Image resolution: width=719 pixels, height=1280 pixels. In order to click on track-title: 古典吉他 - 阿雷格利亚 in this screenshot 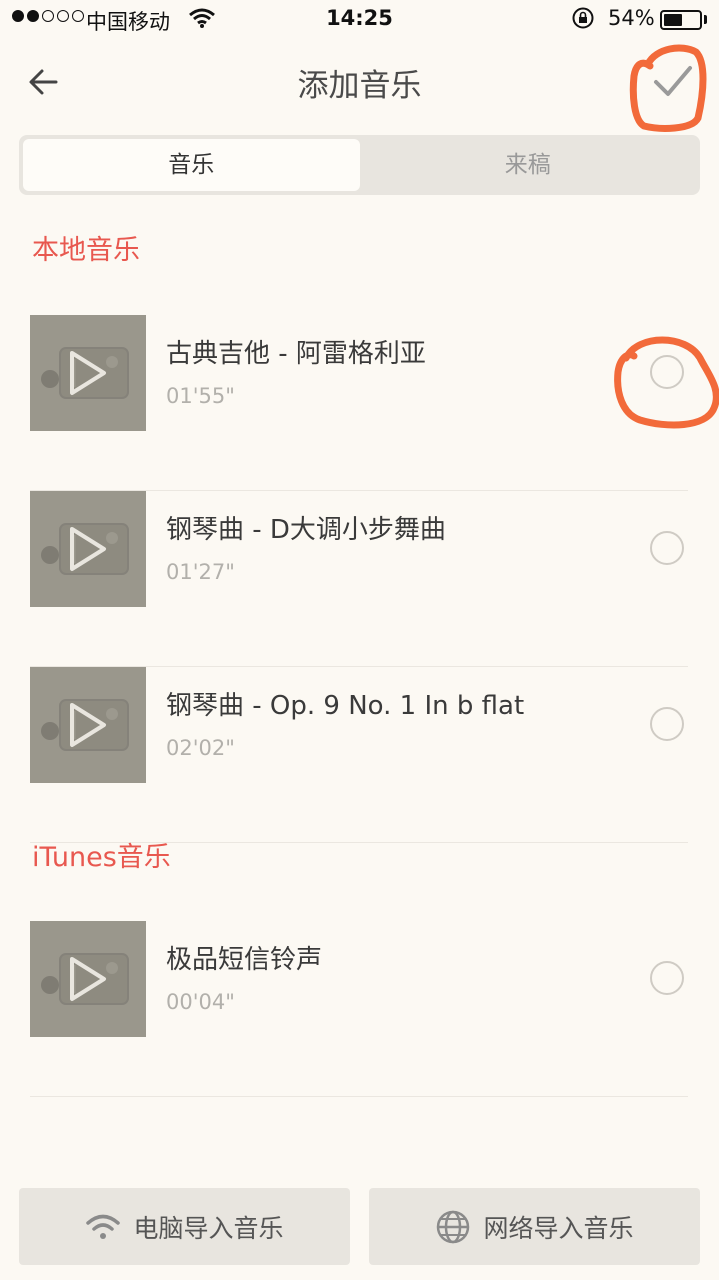, I will do `click(296, 354)`.